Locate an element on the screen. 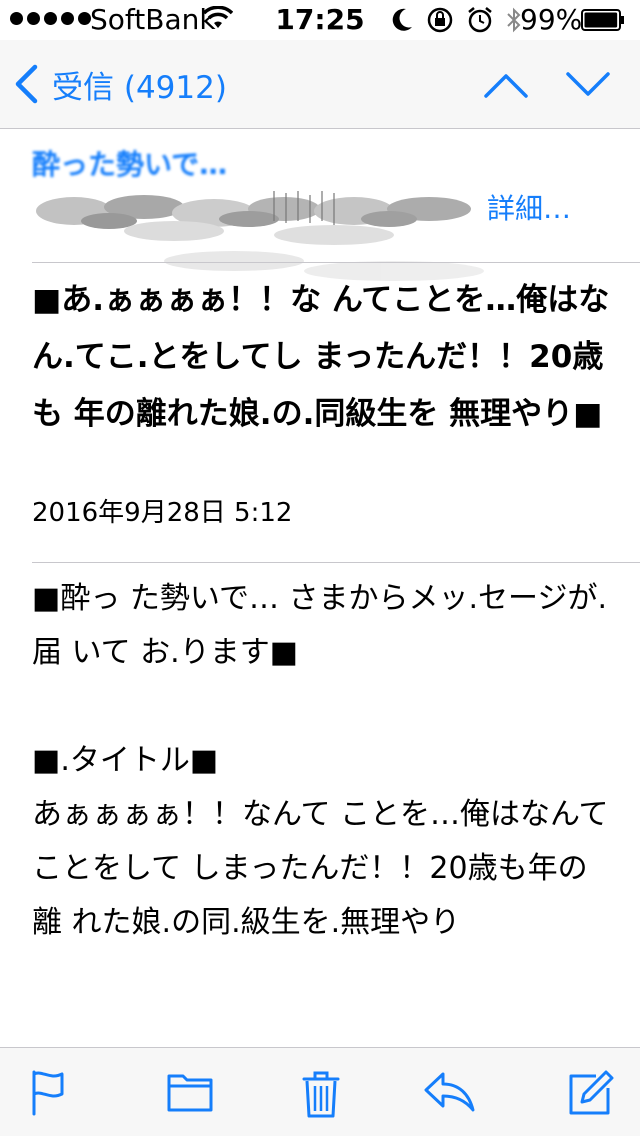  battery-icon is located at coordinates (602, 20).